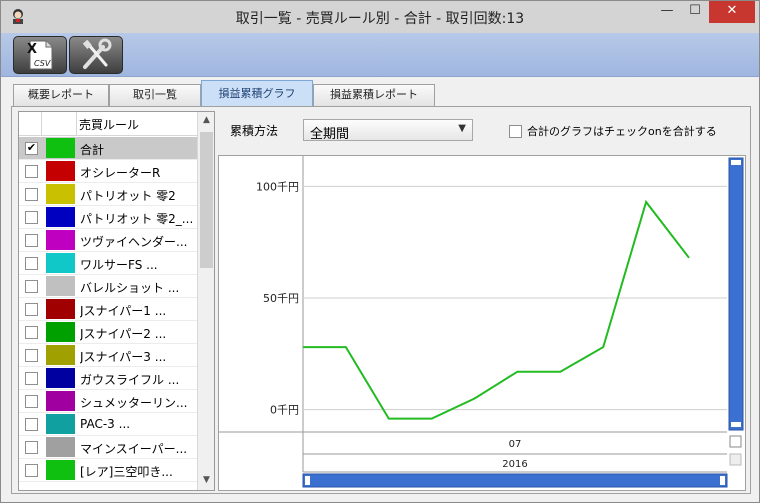  I want to click on chevron-down-icon: ▼, so click(462, 128).